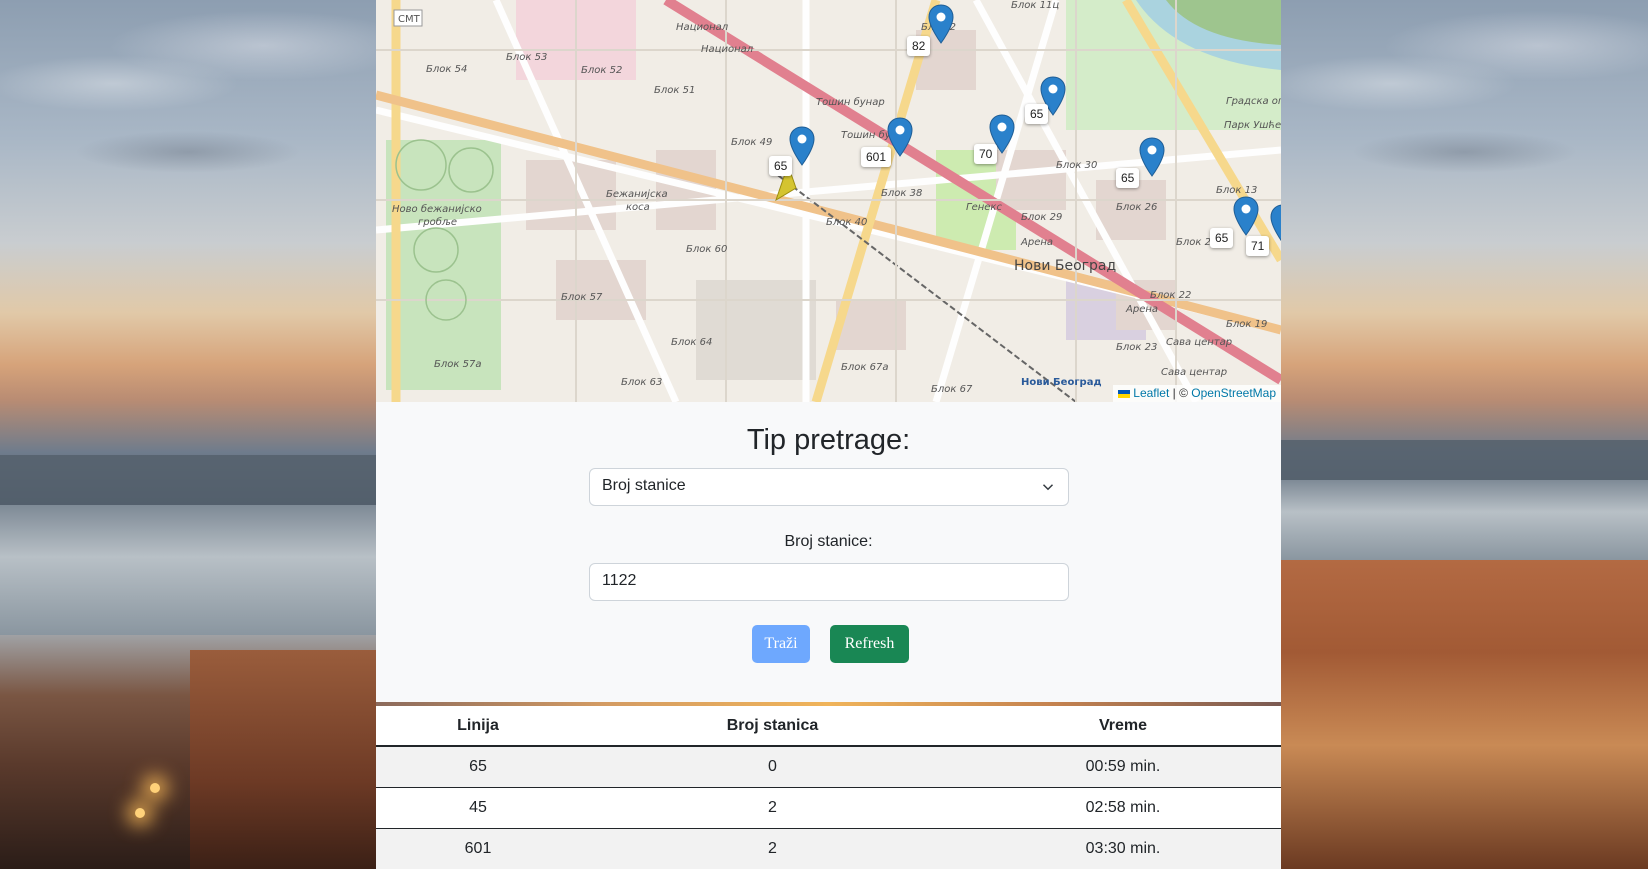 The image size is (1648, 869). Describe the element at coordinates (1035, 5) in the screenshot. I see `svg-text: Блок 11ц` at that location.